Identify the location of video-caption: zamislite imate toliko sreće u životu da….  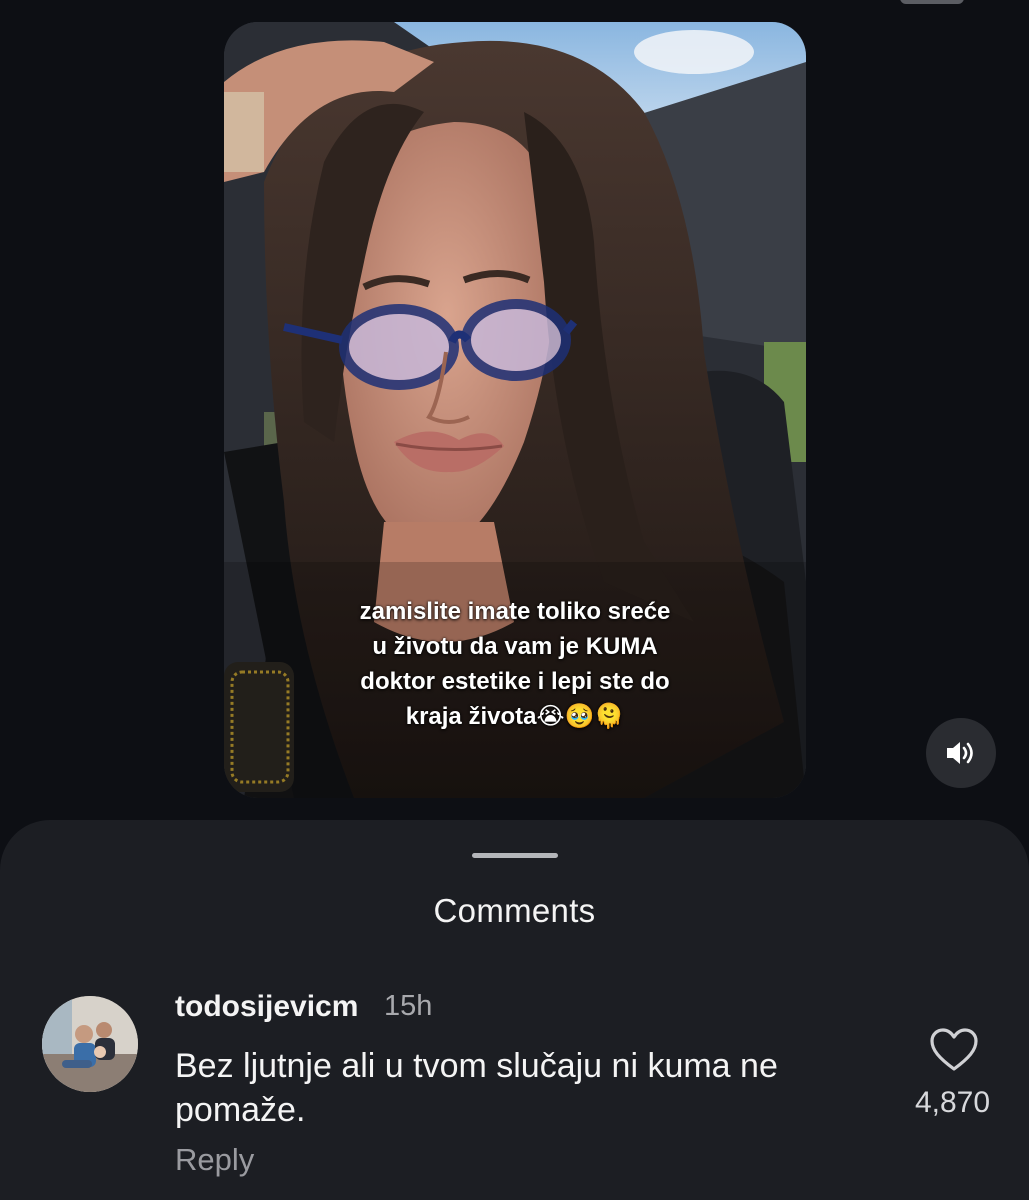
(515, 664).